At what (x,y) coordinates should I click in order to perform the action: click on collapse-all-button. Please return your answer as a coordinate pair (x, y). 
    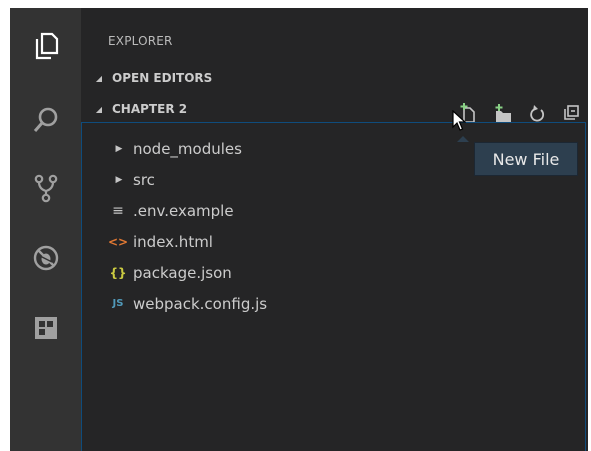
    Looking at the image, I should click on (571, 113).